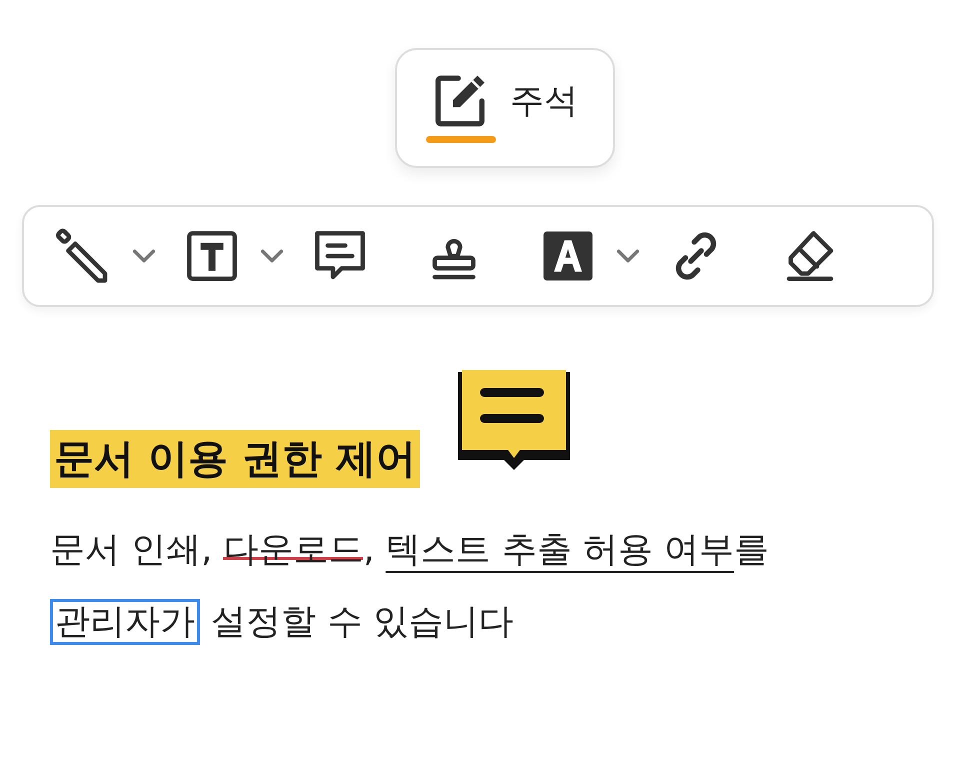 The height and width of the screenshot is (780, 960). What do you see at coordinates (235, 459) in the screenshot?
I see `highlighted-heading: 문서 이용 권한 제어` at bounding box center [235, 459].